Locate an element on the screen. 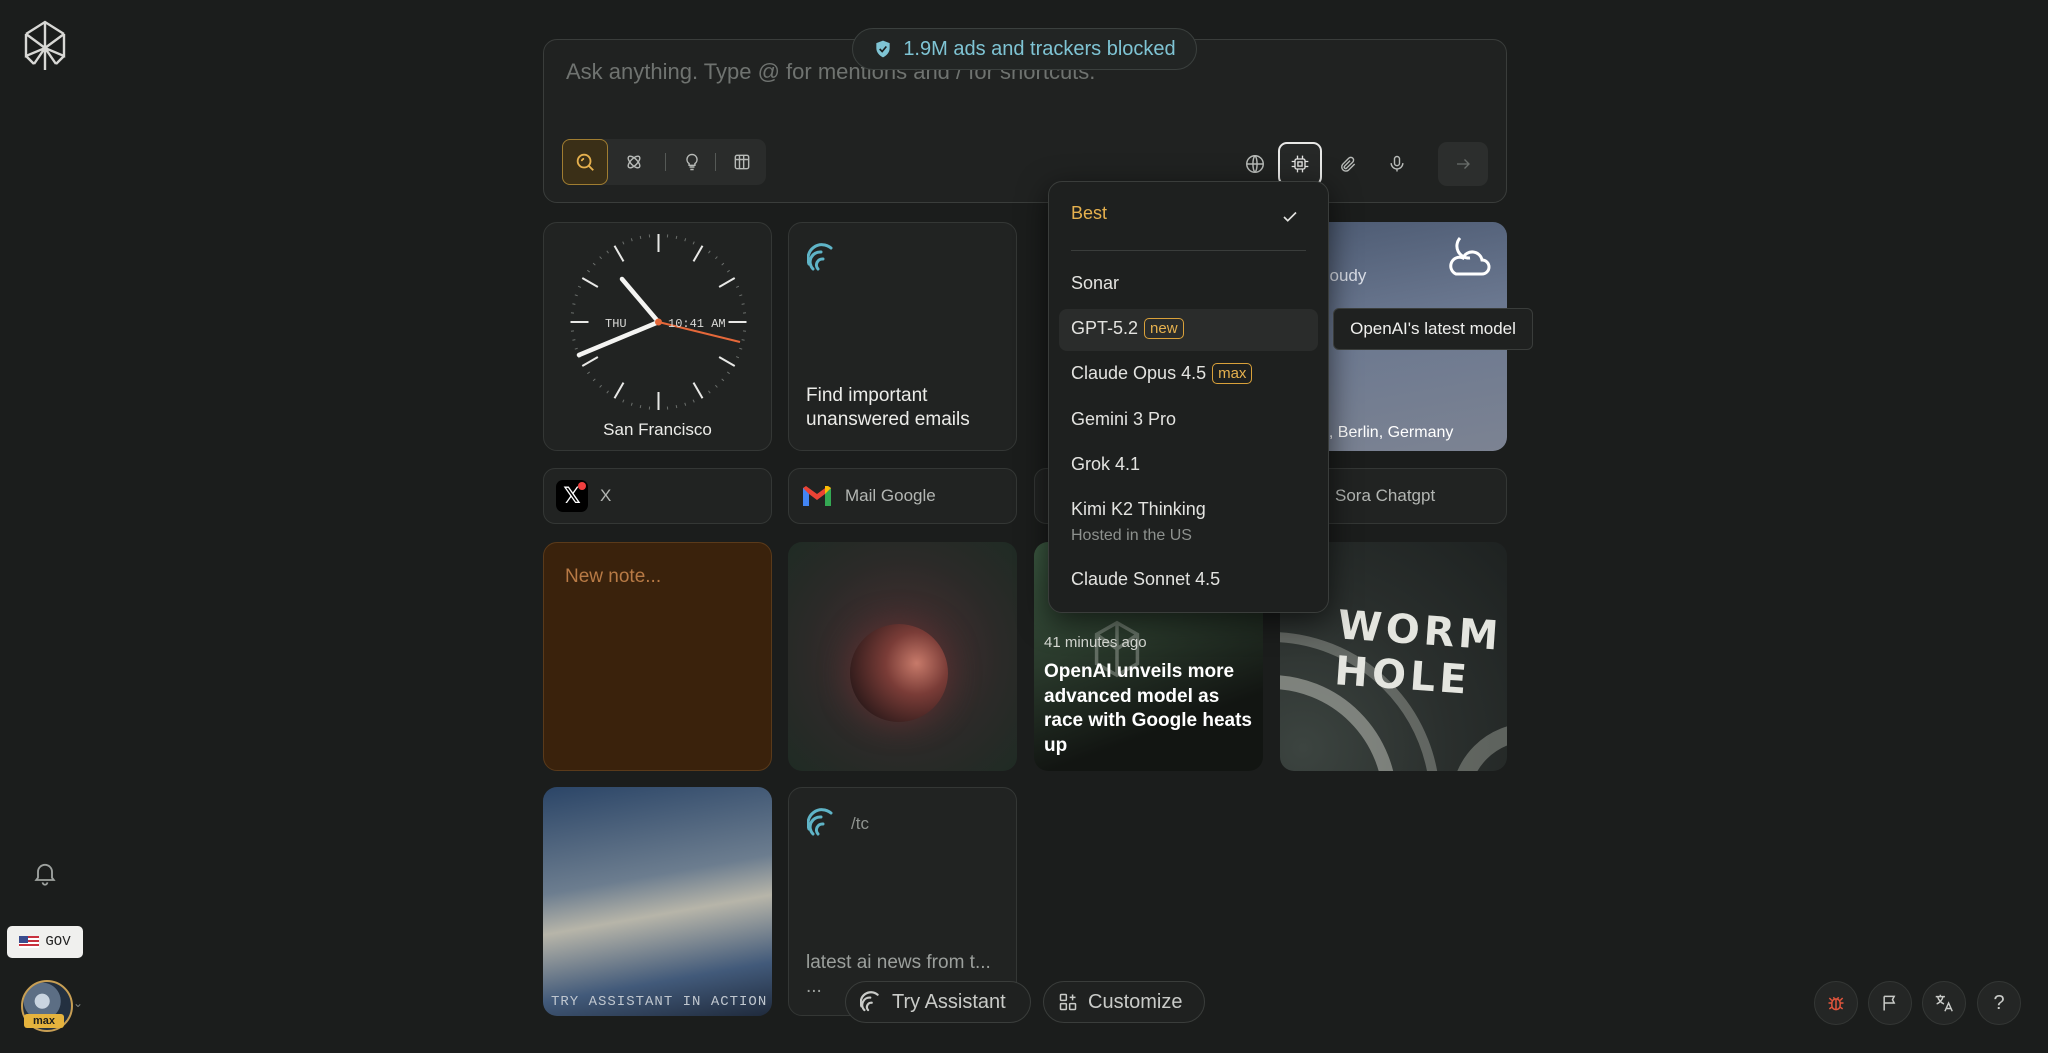 This screenshot has width=2048, height=1053. weather-location: e, Berlin, Germany is located at coordinates (1387, 432).